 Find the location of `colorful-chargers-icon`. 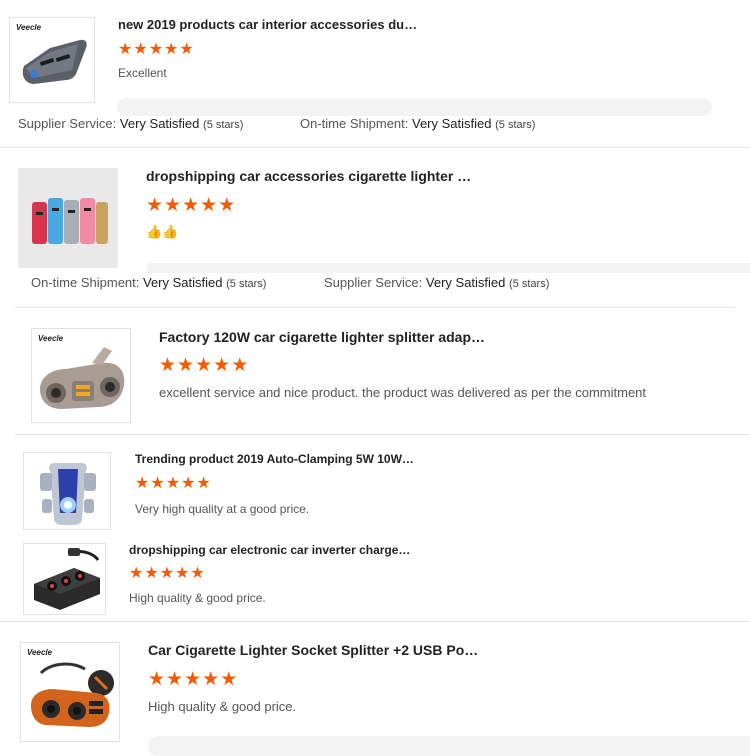

colorful-chargers-icon is located at coordinates (68, 218).